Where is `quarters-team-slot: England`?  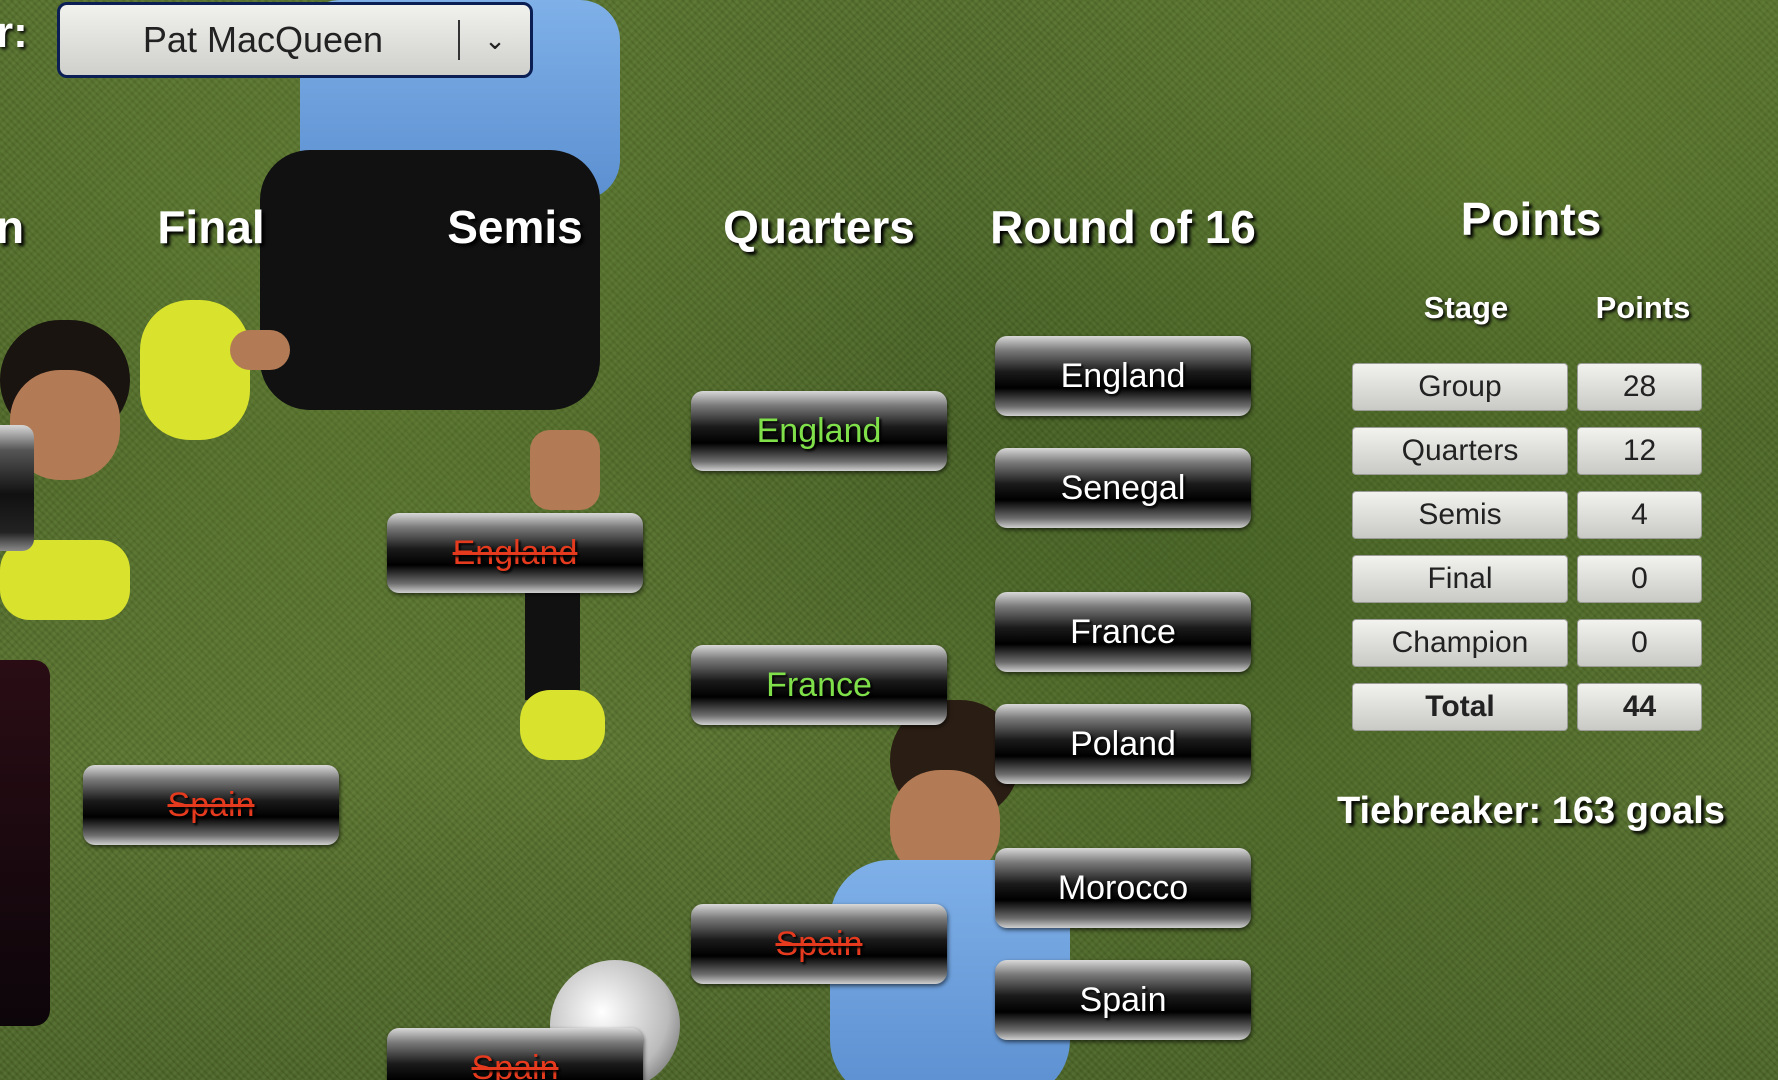
quarters-team-slot: England is located at coordinates (819, 431).